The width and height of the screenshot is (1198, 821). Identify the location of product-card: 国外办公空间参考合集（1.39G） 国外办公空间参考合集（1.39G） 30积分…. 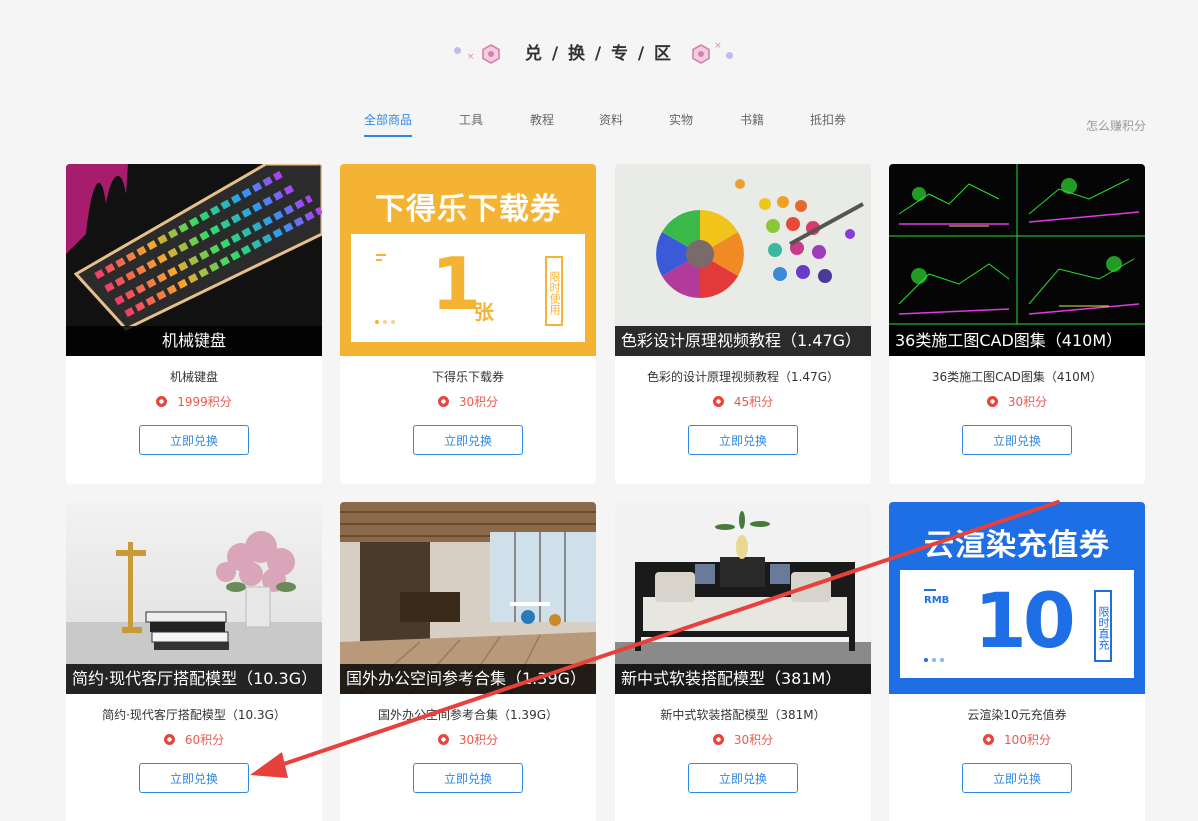
(468, 661).